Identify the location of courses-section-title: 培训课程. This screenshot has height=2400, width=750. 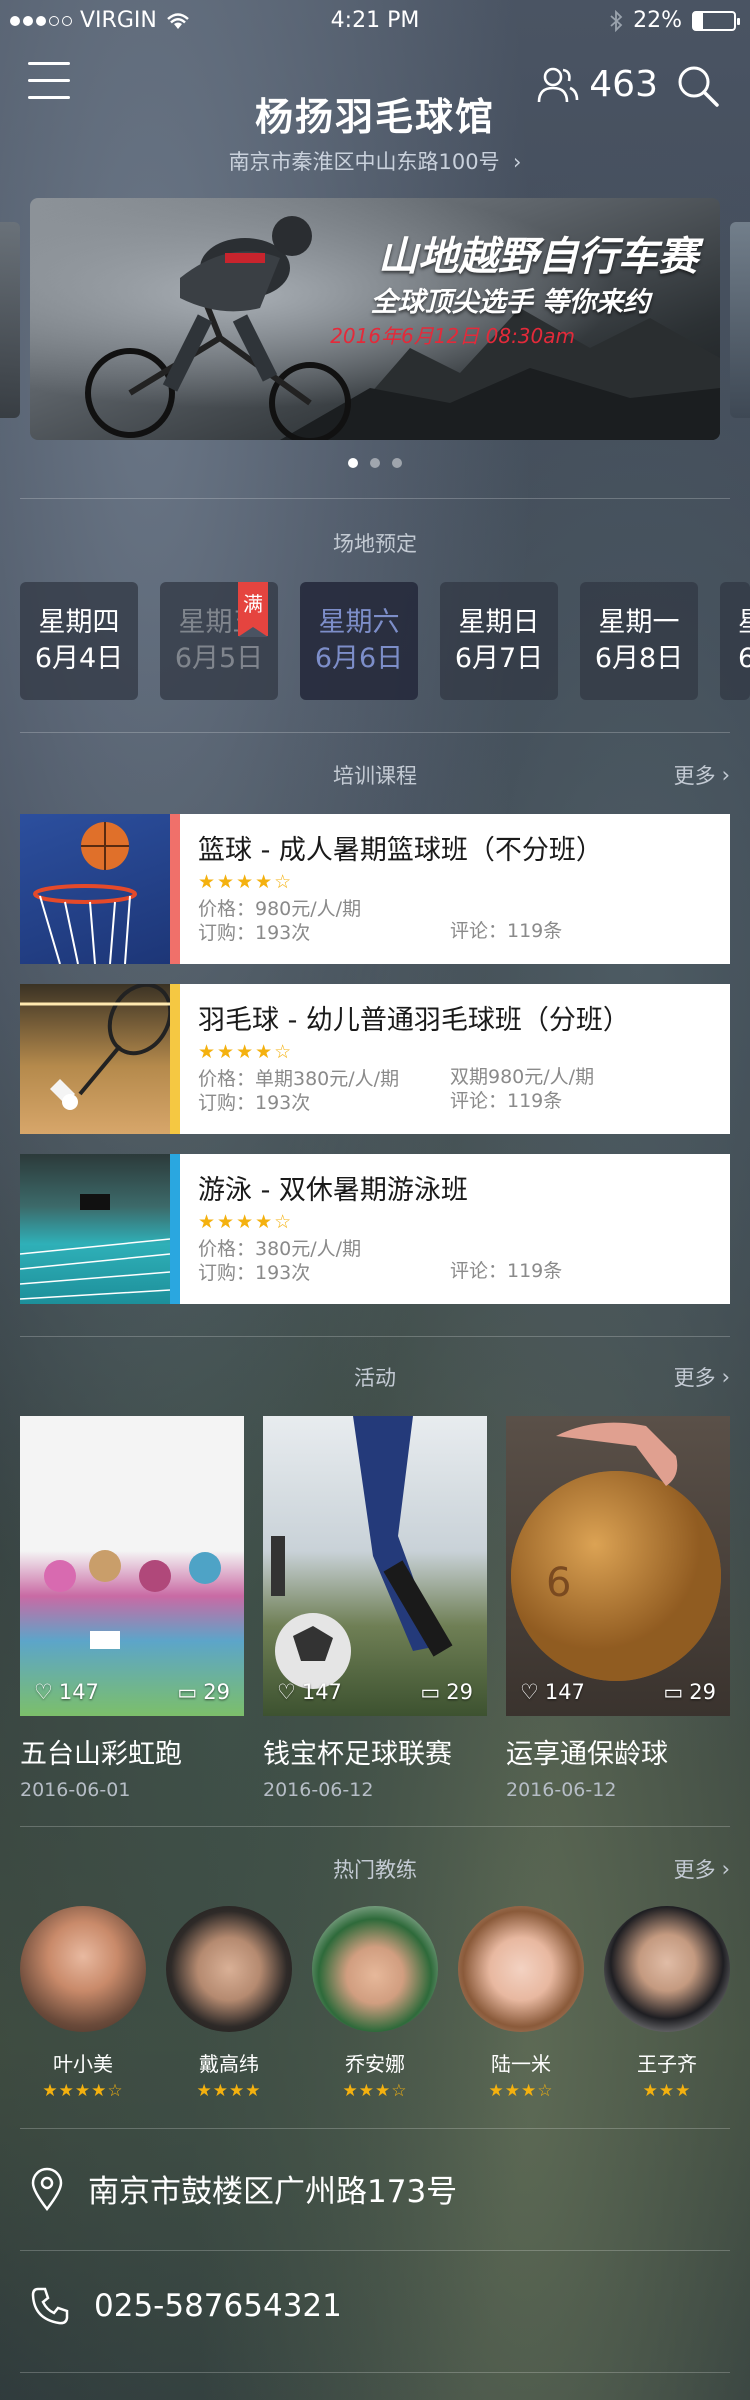
(375, 776).